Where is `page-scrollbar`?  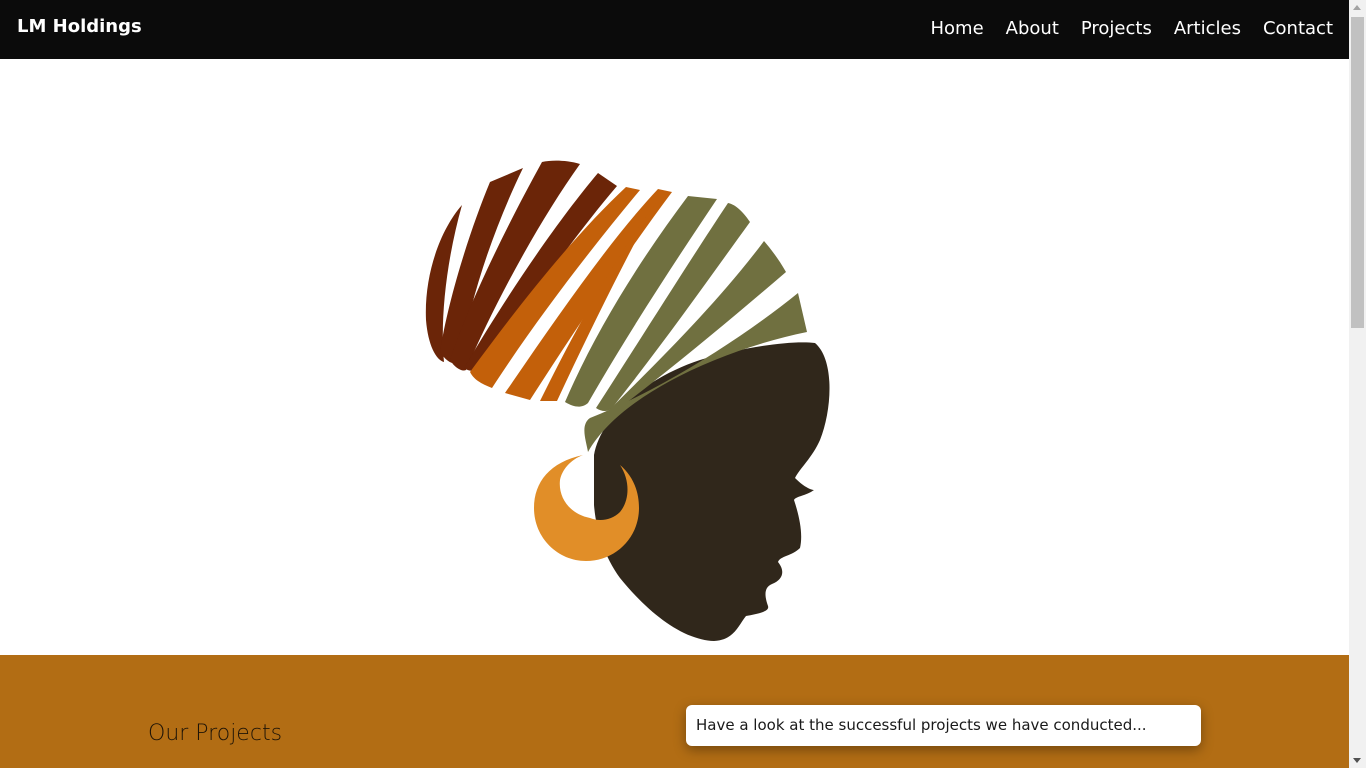 page-scrollbar is located at coordinates (1357, 384).